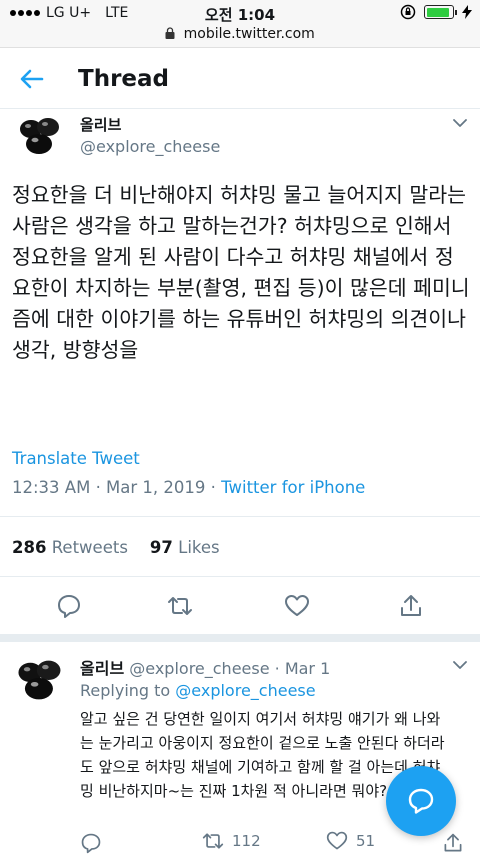  Describe the element at coordinates (366, 841) in the screenshot. I see `reply-like-count: 51` at that location.